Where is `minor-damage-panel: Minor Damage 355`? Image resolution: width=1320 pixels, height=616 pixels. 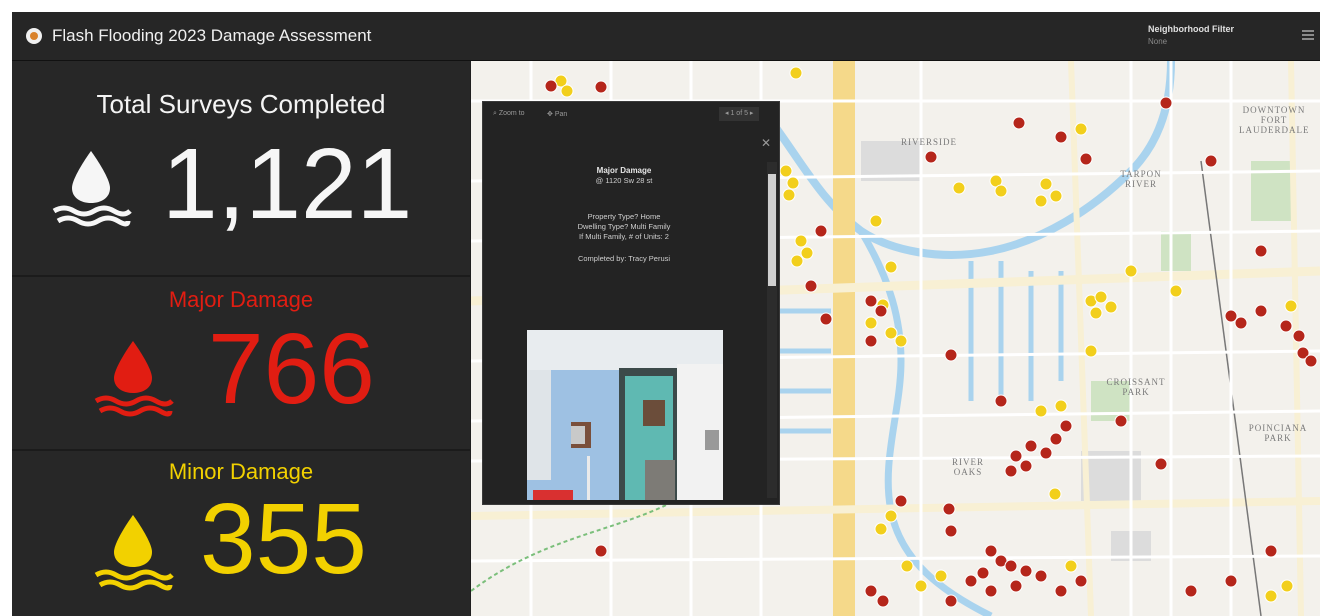
minor-damage-panel: Minor Damage 355 is located at coordinates (241, 533).